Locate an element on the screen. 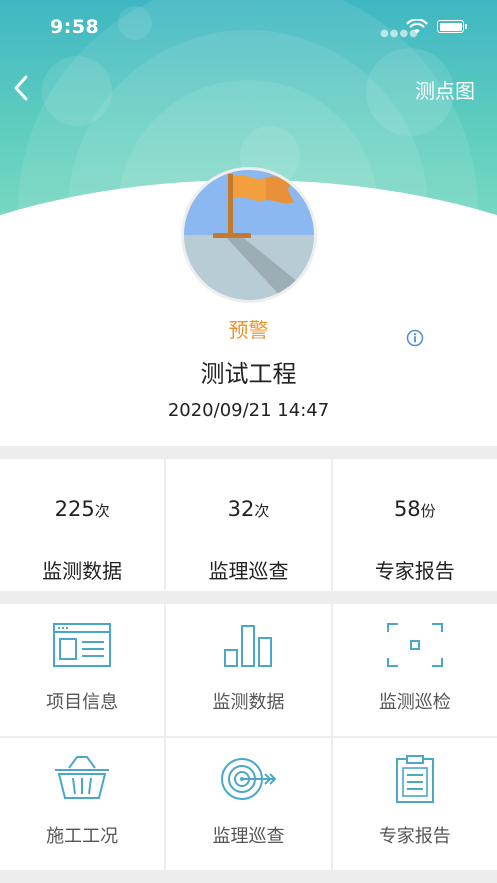 Image resolution: width=497 pixels, height=883 pixels. stat-monitoring-data: 225次 监测数据 is located at coordinates (82, 525).